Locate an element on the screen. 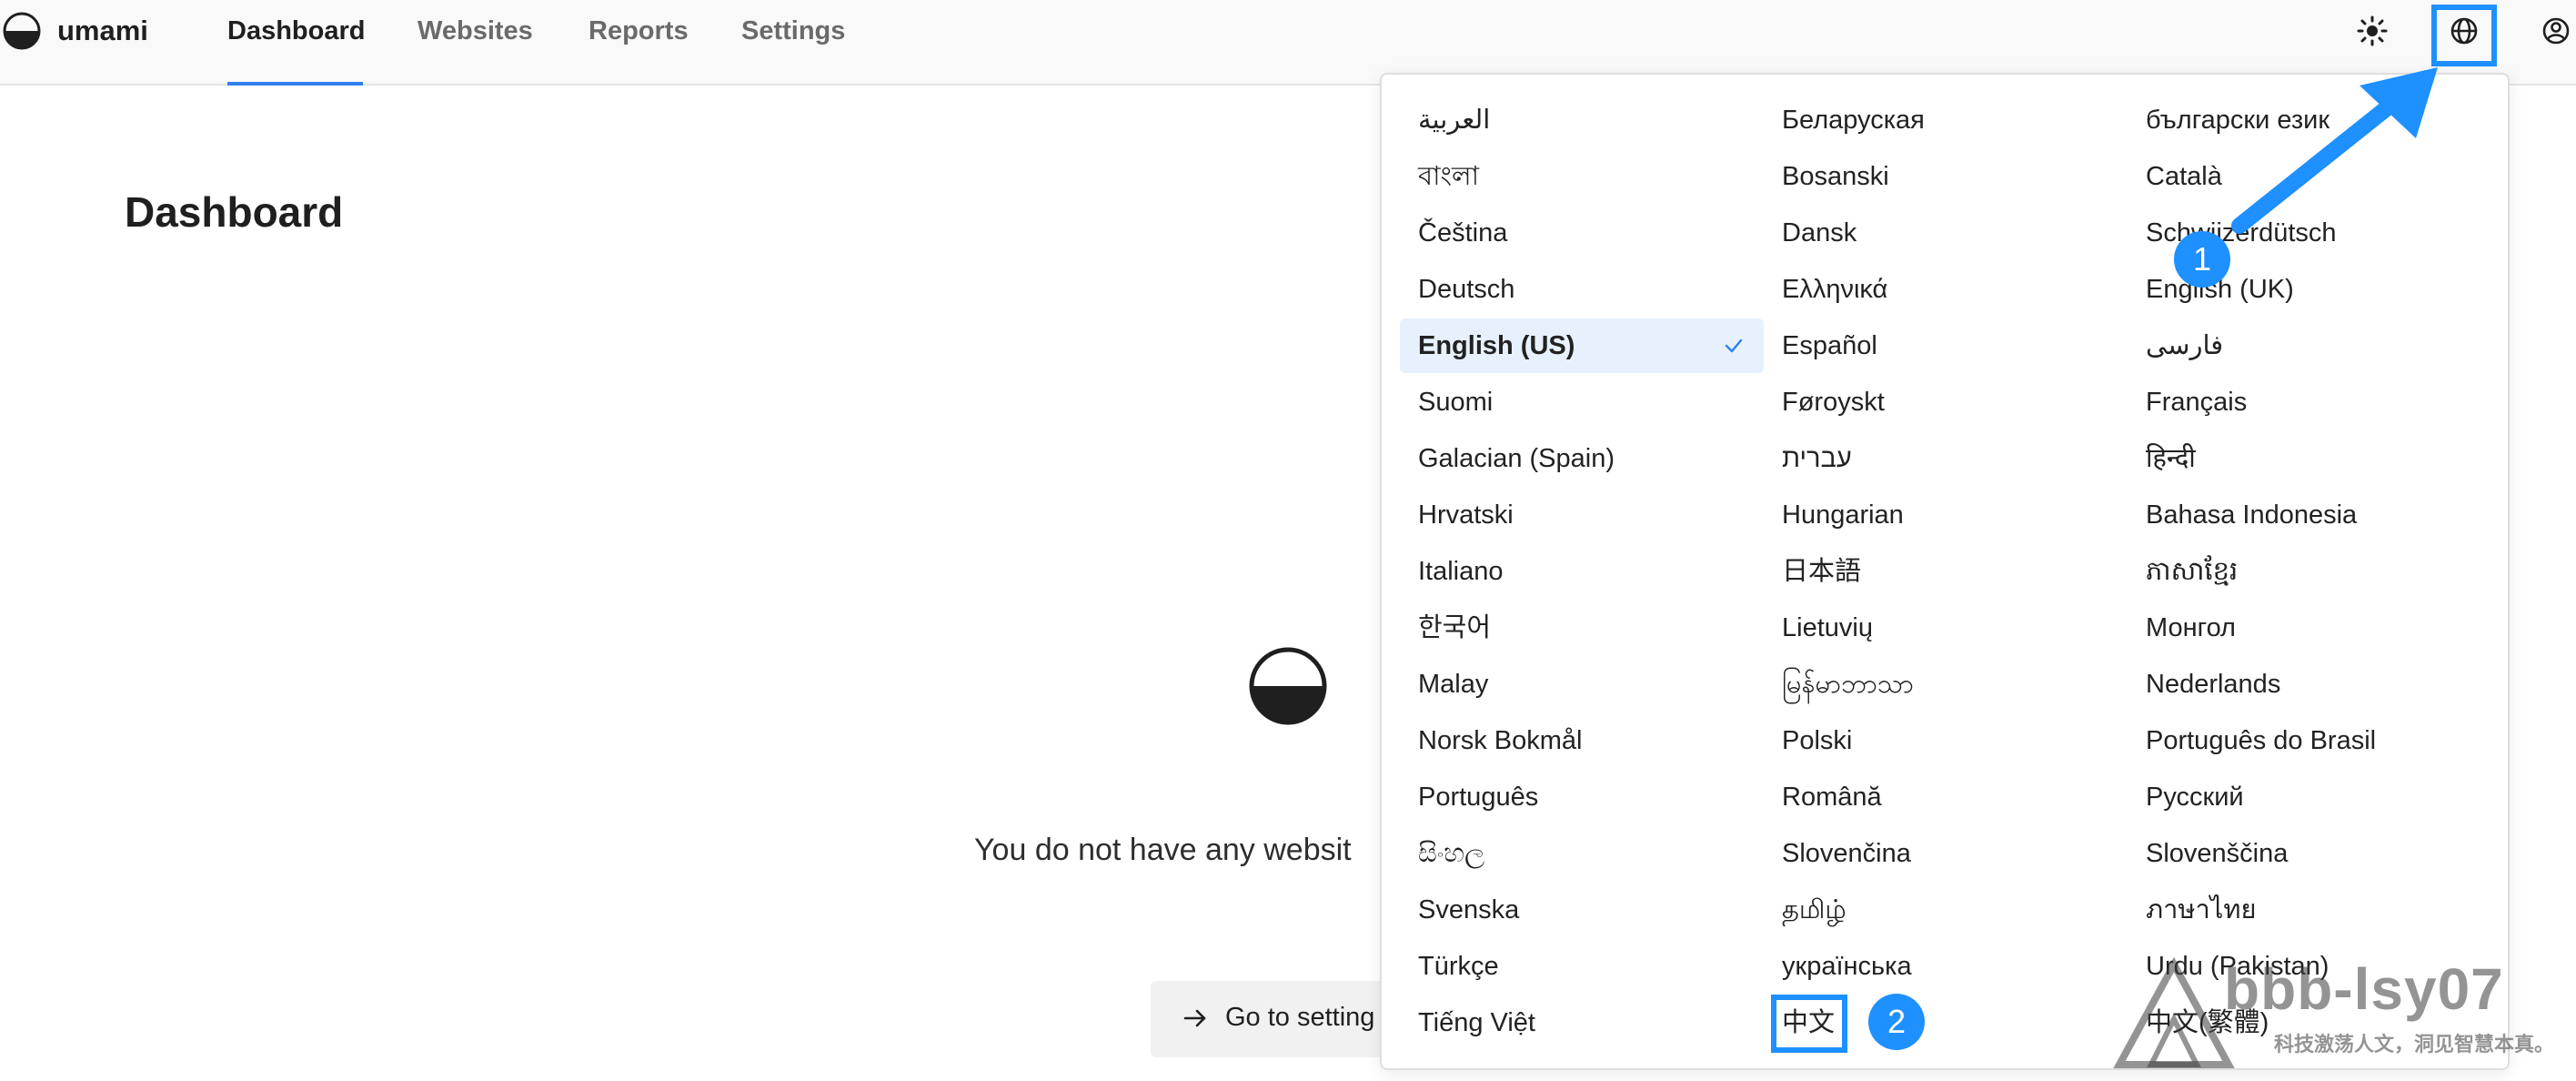 This screenshot has width=2576, height=1081. watermark-subtext: 科技激荡人文，洞见智慧本真。 is located at coordinates (2414, 1044).